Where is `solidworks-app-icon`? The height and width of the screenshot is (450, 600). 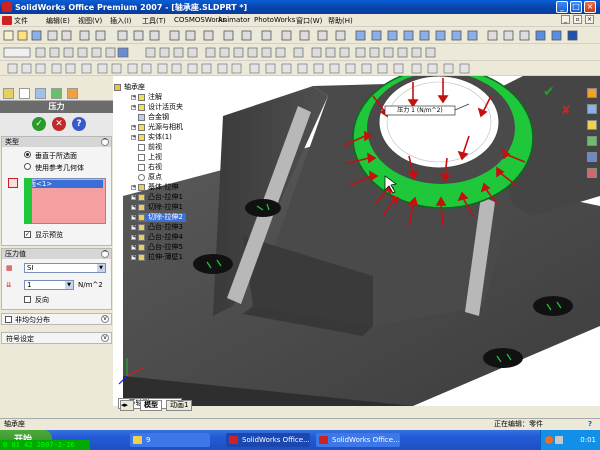
solidworks-app-icon is located at coordinates (7, 7).